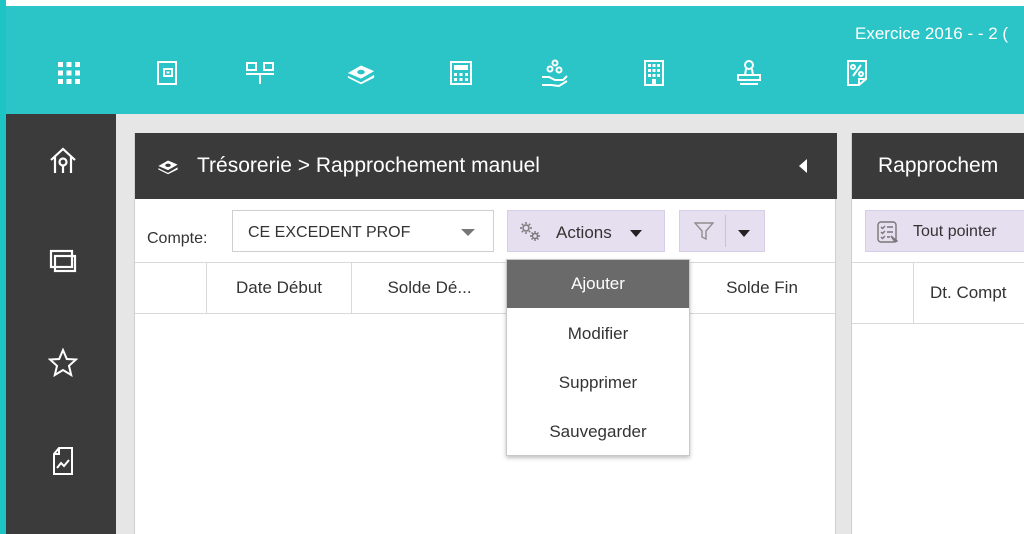 This screenshot has width=1024, height=534. I want to click on calculator-icon, so click(461, 73).